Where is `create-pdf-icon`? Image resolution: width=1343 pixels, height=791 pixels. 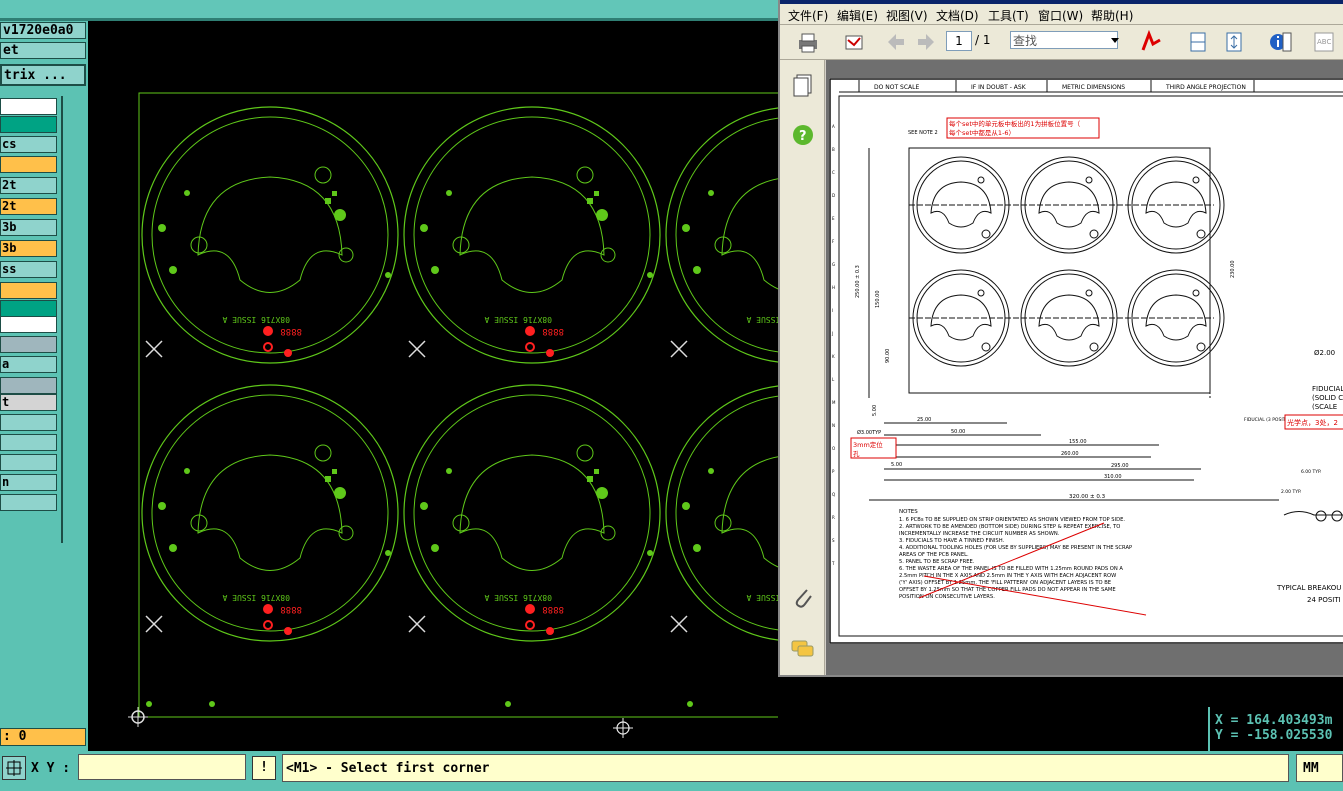 create-pdf-icon is located at coordinates (1152, 42).